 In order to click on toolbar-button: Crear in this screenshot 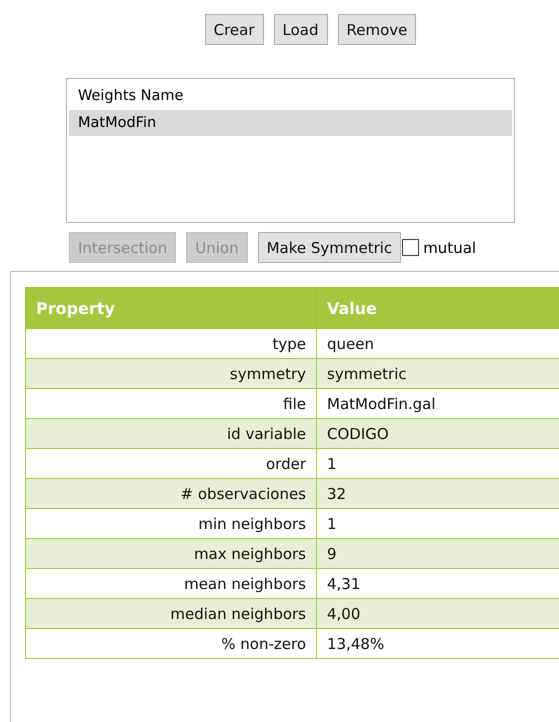, I will do `click(234, 29)`.